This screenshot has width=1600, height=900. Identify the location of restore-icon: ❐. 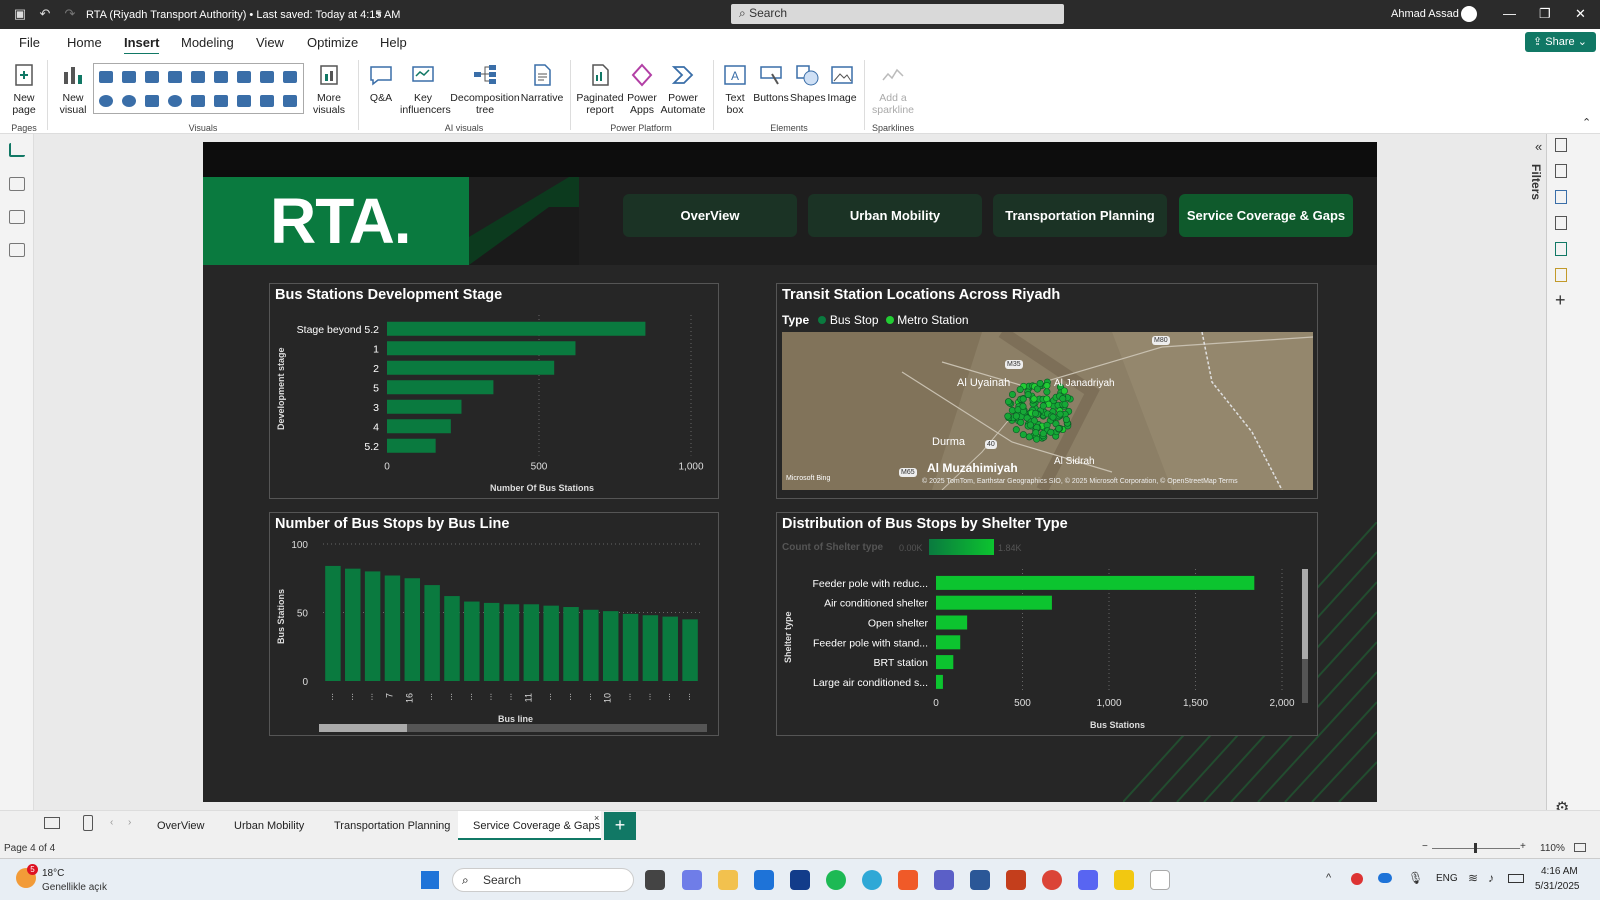
(1545, 14).